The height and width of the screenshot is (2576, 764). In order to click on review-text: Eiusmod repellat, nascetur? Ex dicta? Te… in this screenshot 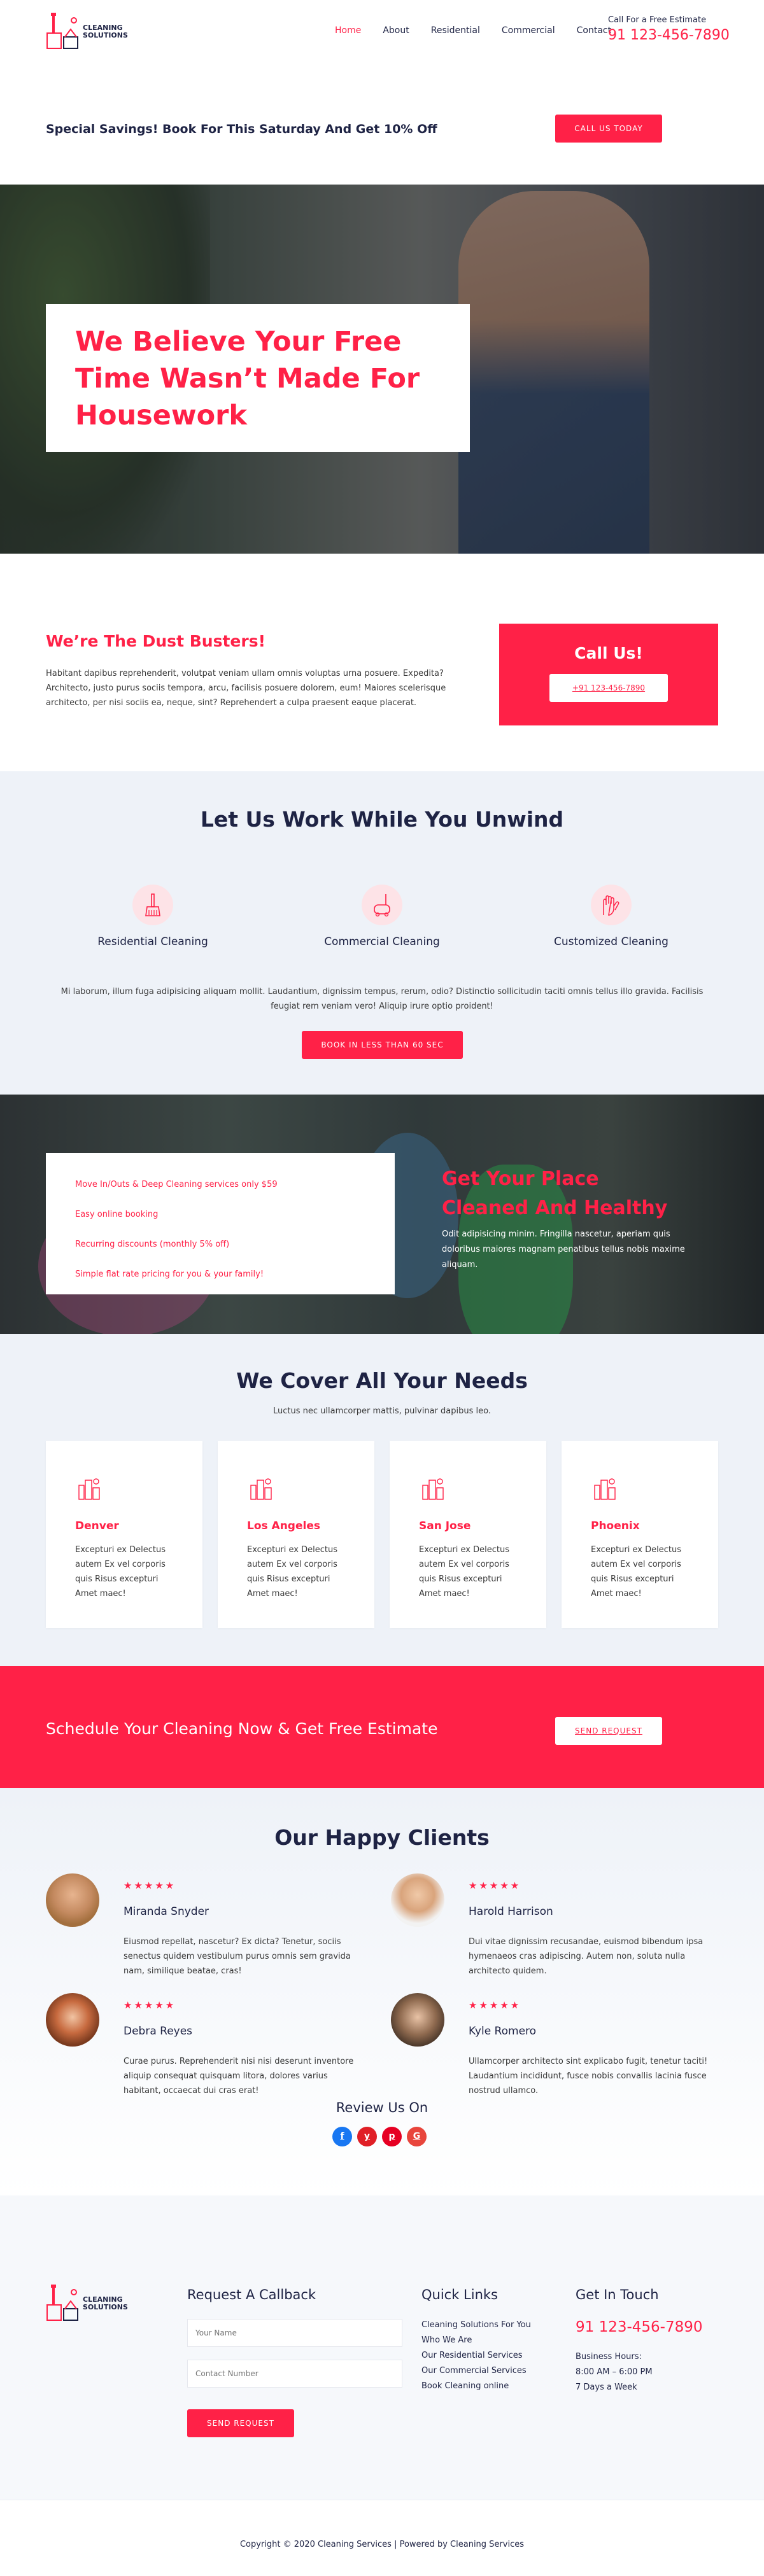, I will do `click(238, 1956)`.